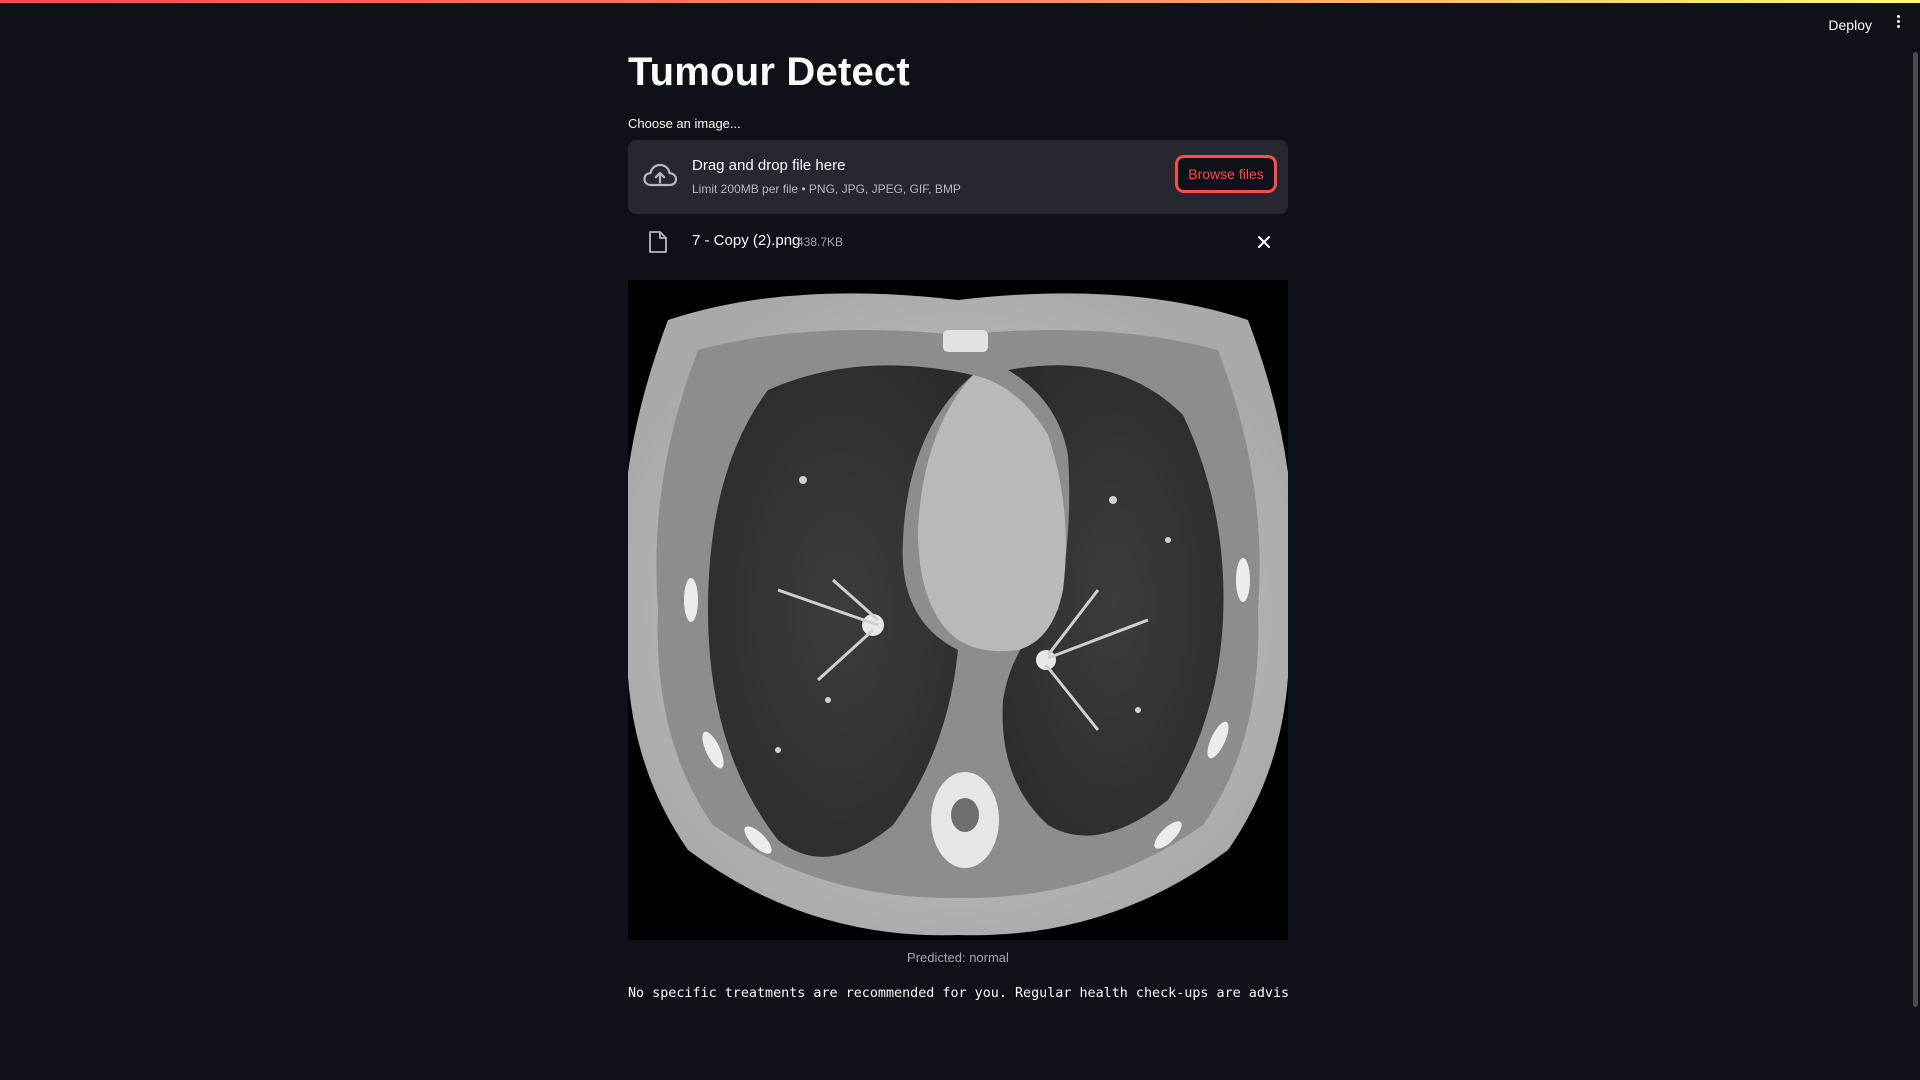 Image resolution: width=1920 pixels, height=1080 pixels. Describe the element at coordinates (1264, 242) in the screenshot. I see `close-icon` at that location.